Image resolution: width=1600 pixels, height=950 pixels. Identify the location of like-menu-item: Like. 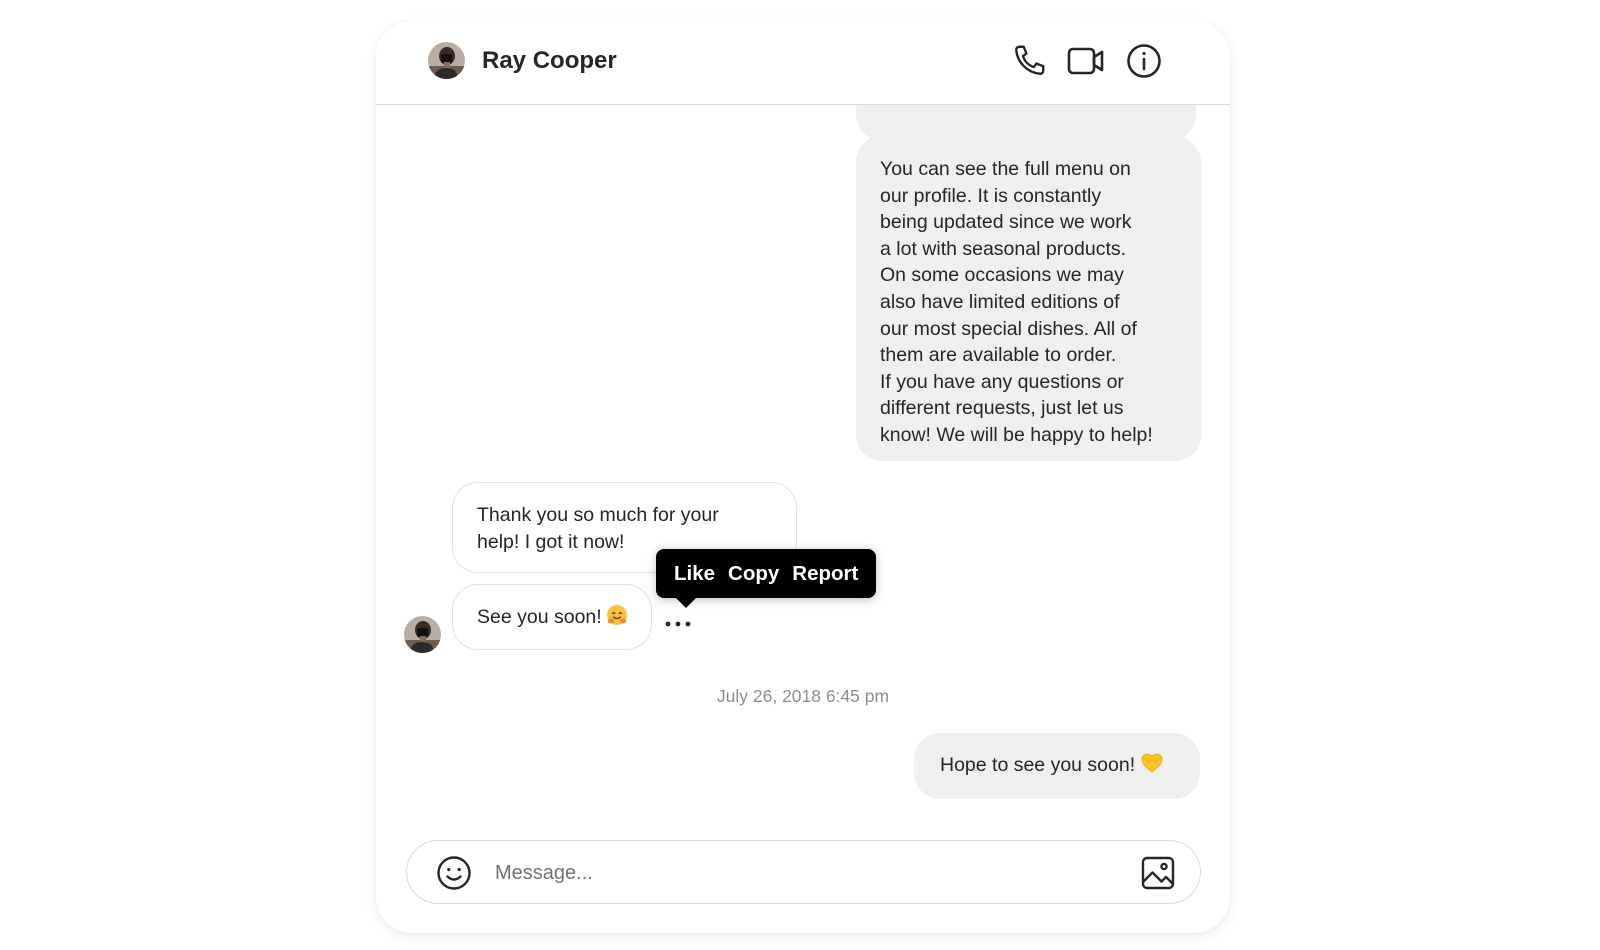
(694, 574).